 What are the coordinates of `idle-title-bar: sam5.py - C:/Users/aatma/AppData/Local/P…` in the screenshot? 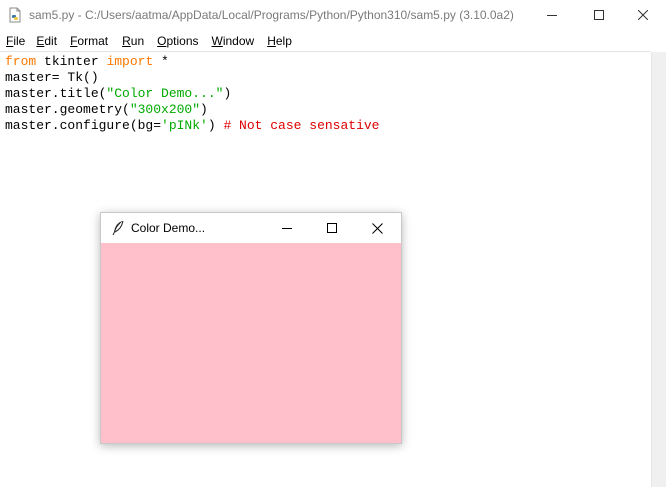 It's located at (333, 15).